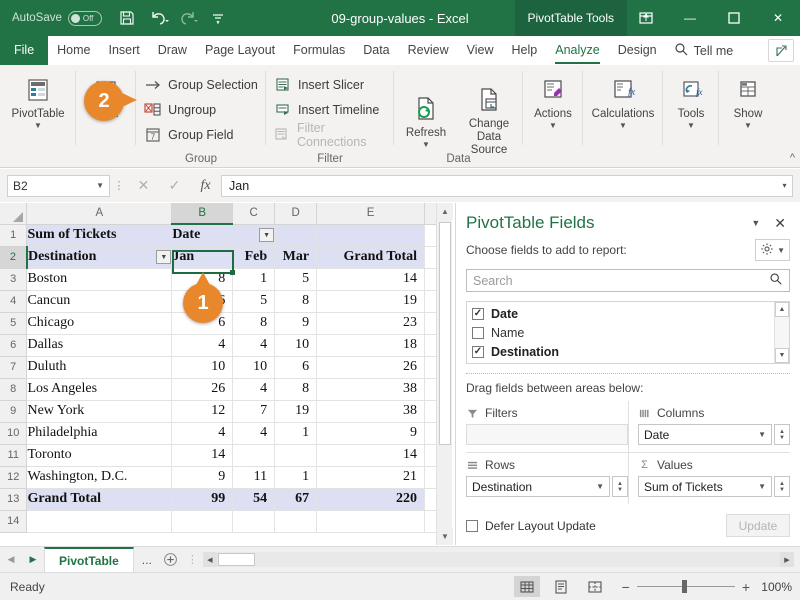  What do you see at coordinates (254, 279) in the screenshot?
I see `cell-c3: 1` at bounding box center [254, 279].